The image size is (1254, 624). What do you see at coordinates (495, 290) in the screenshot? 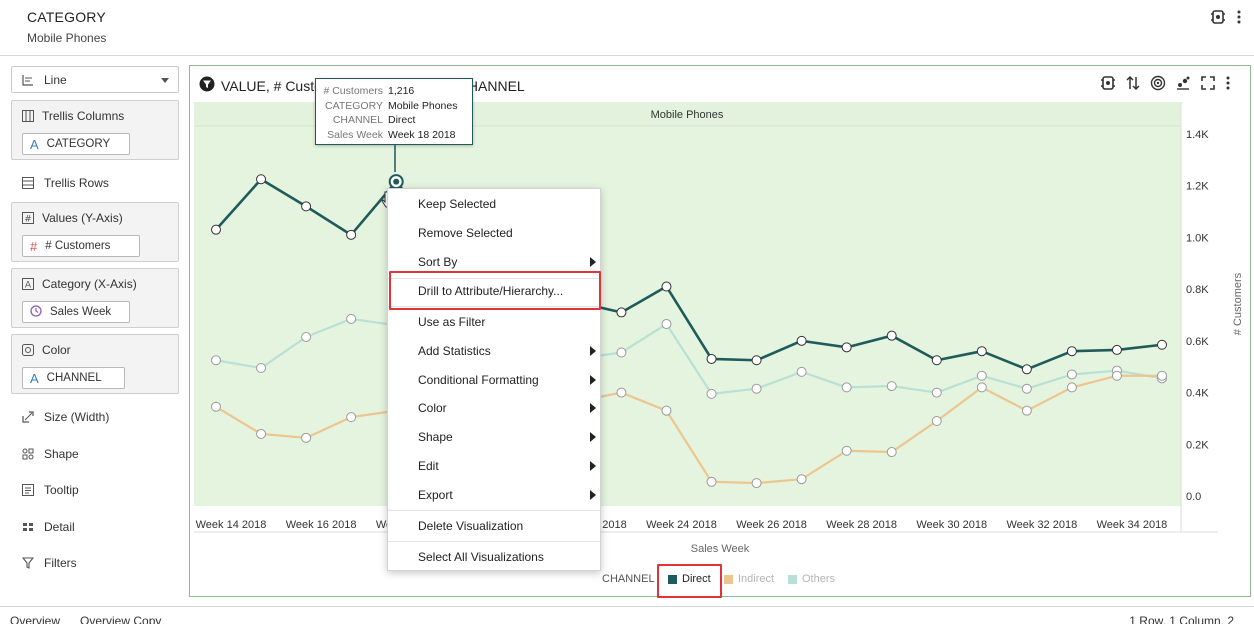
I see `highlight-drill-item` at bounding box center [495, 290].